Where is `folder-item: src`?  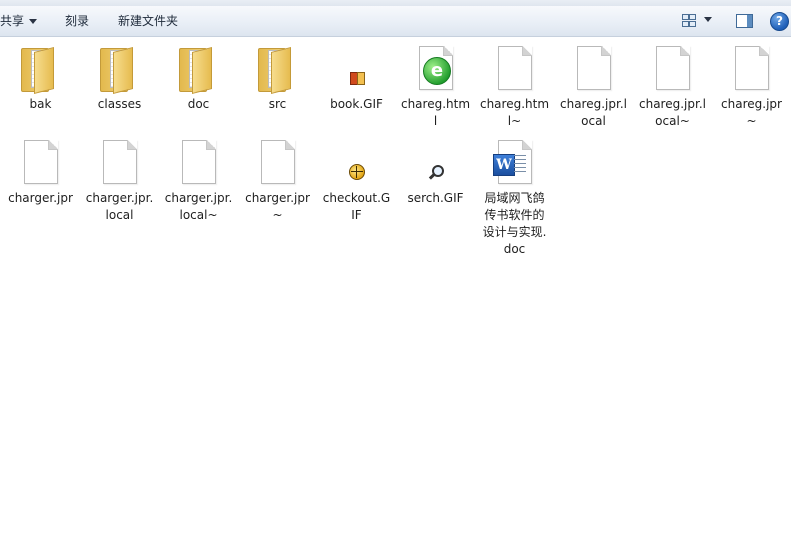 folder-item: src is located at coordinates (277, 76).